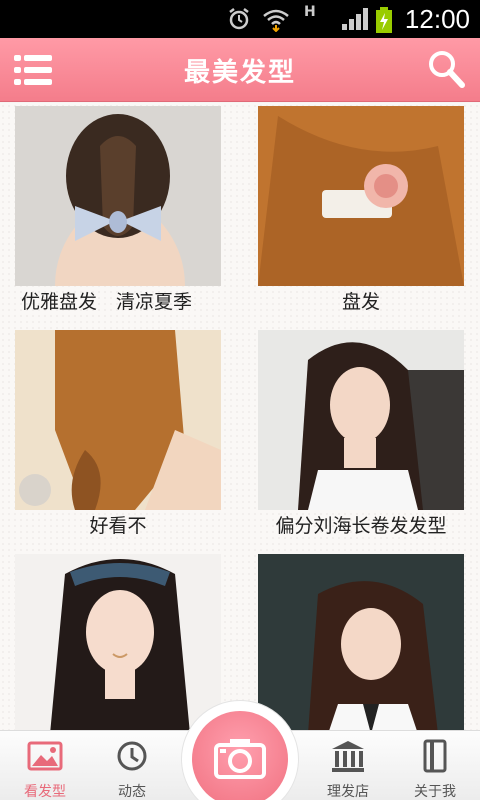  I want to click on clock-icon, so click(132, 756).